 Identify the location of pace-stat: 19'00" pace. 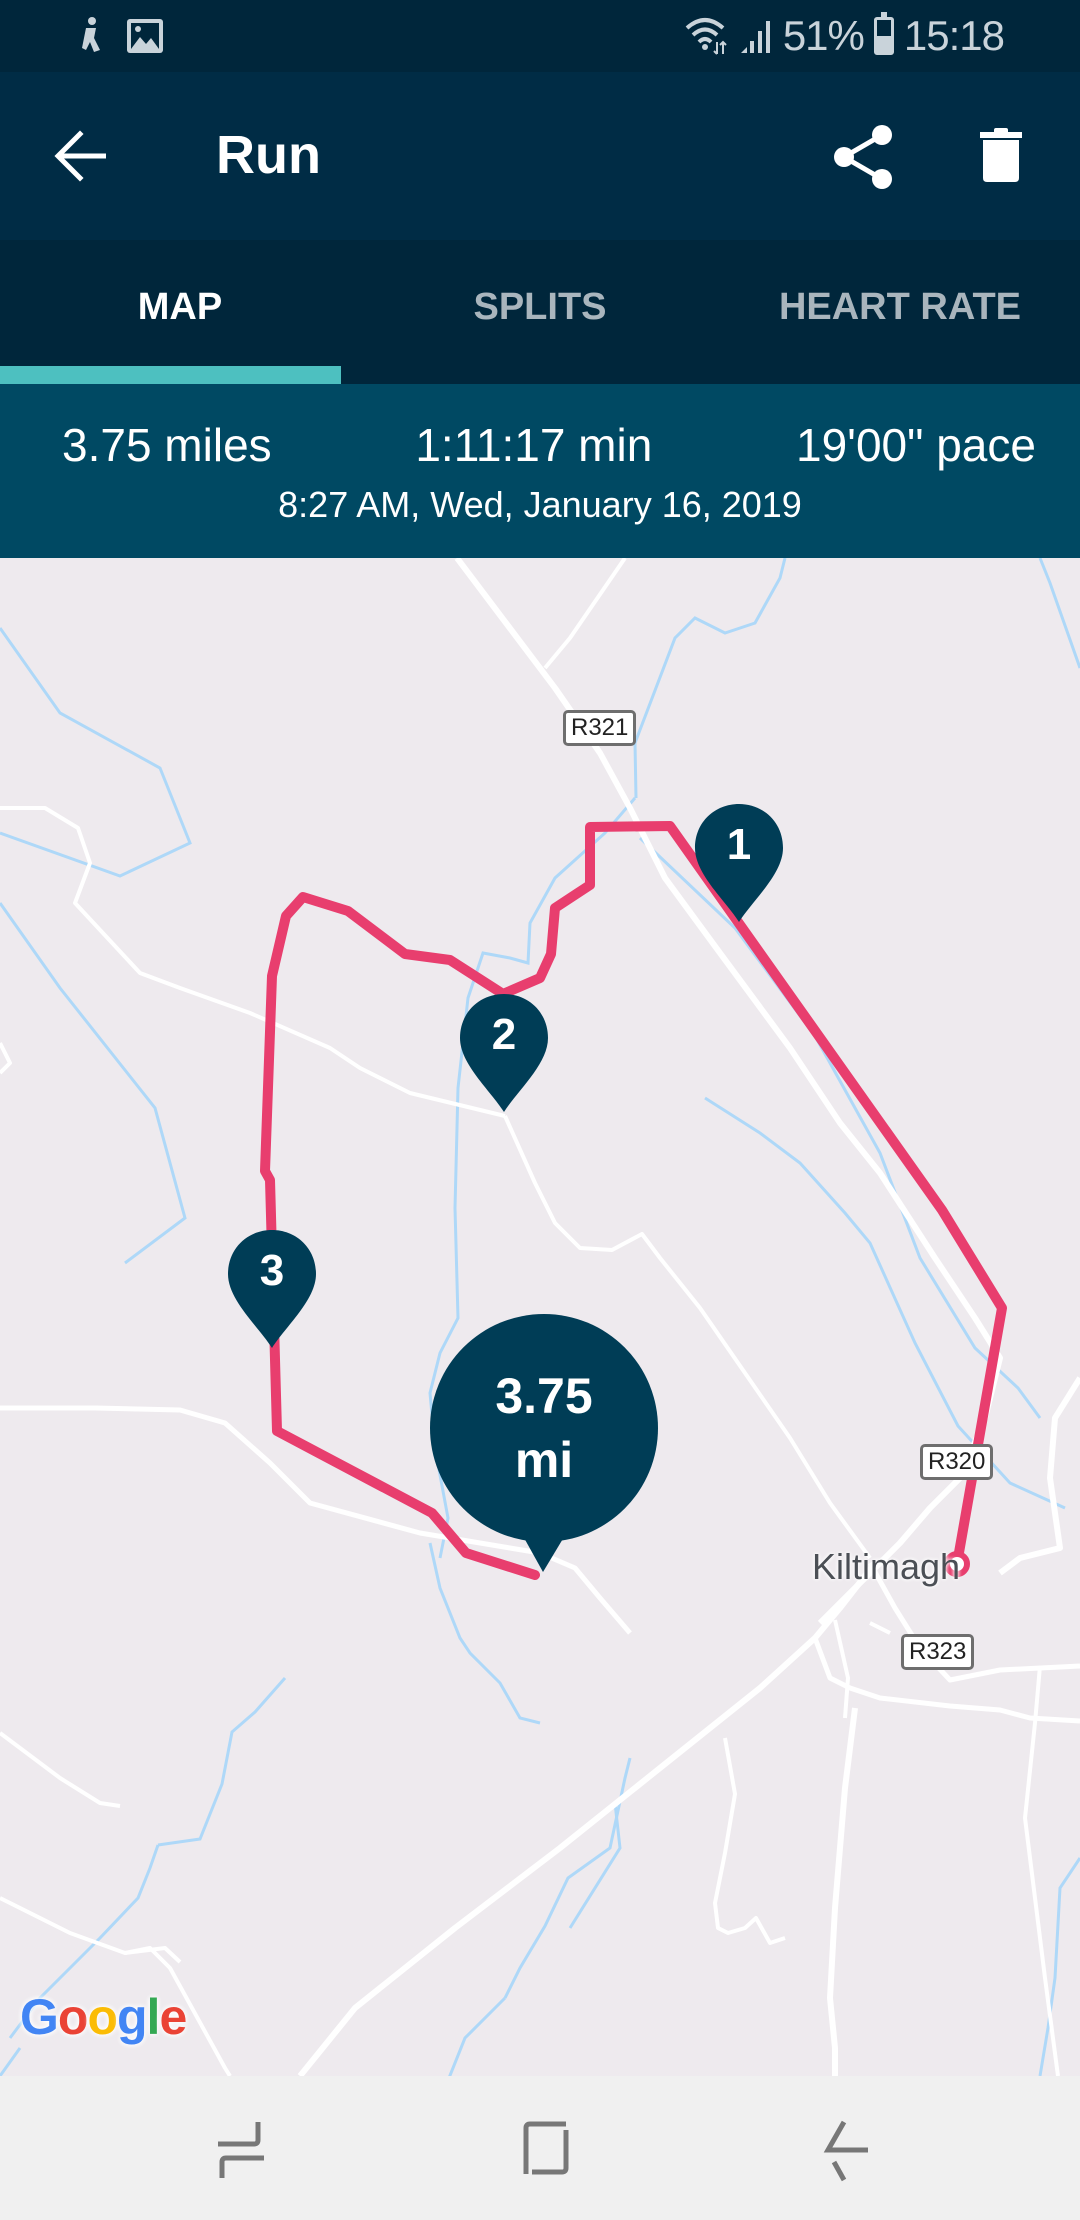
(916, 445).